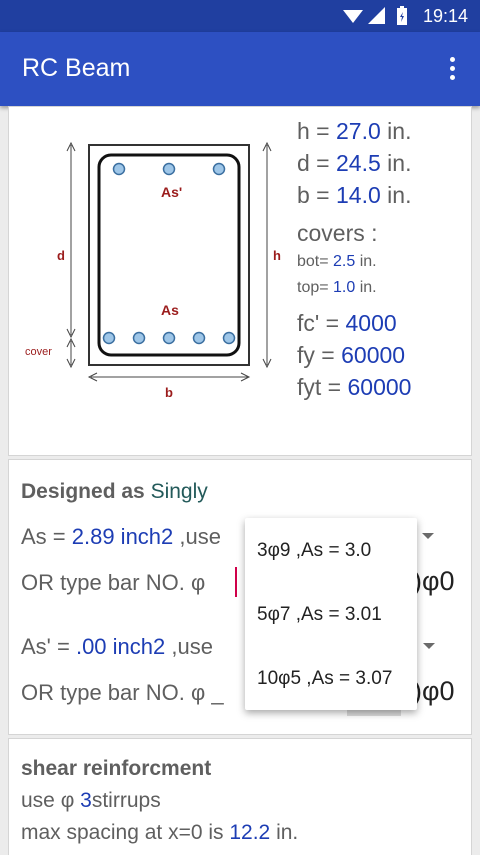 The height and width of the screenshot is (855, 480). Describe the element at coordinates (434, 691) in the screenshot. I see `bar-choice-2-trail: )φ0` at that location.